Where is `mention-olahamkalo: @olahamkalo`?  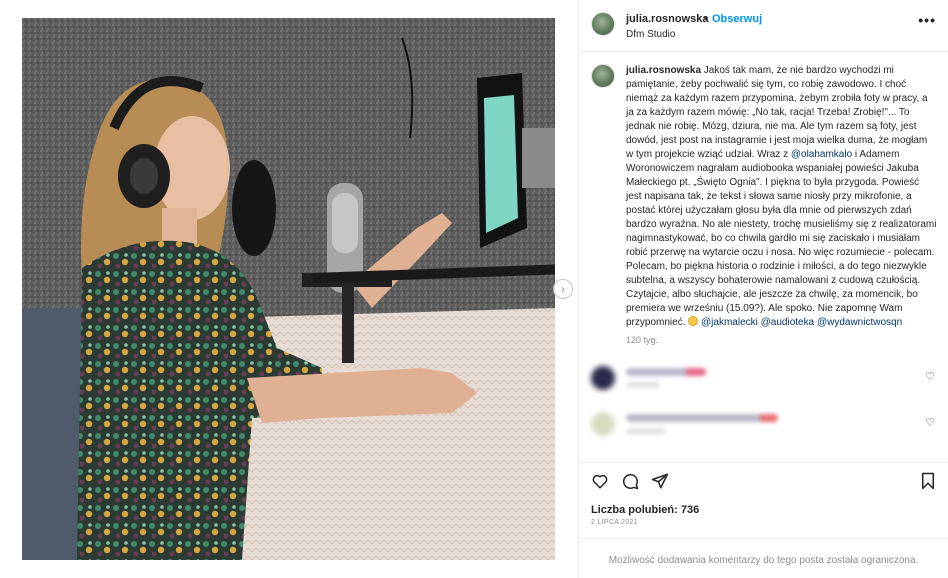 mention-olahamkalo: @olahamkalo is located at coordinates (821, 154).